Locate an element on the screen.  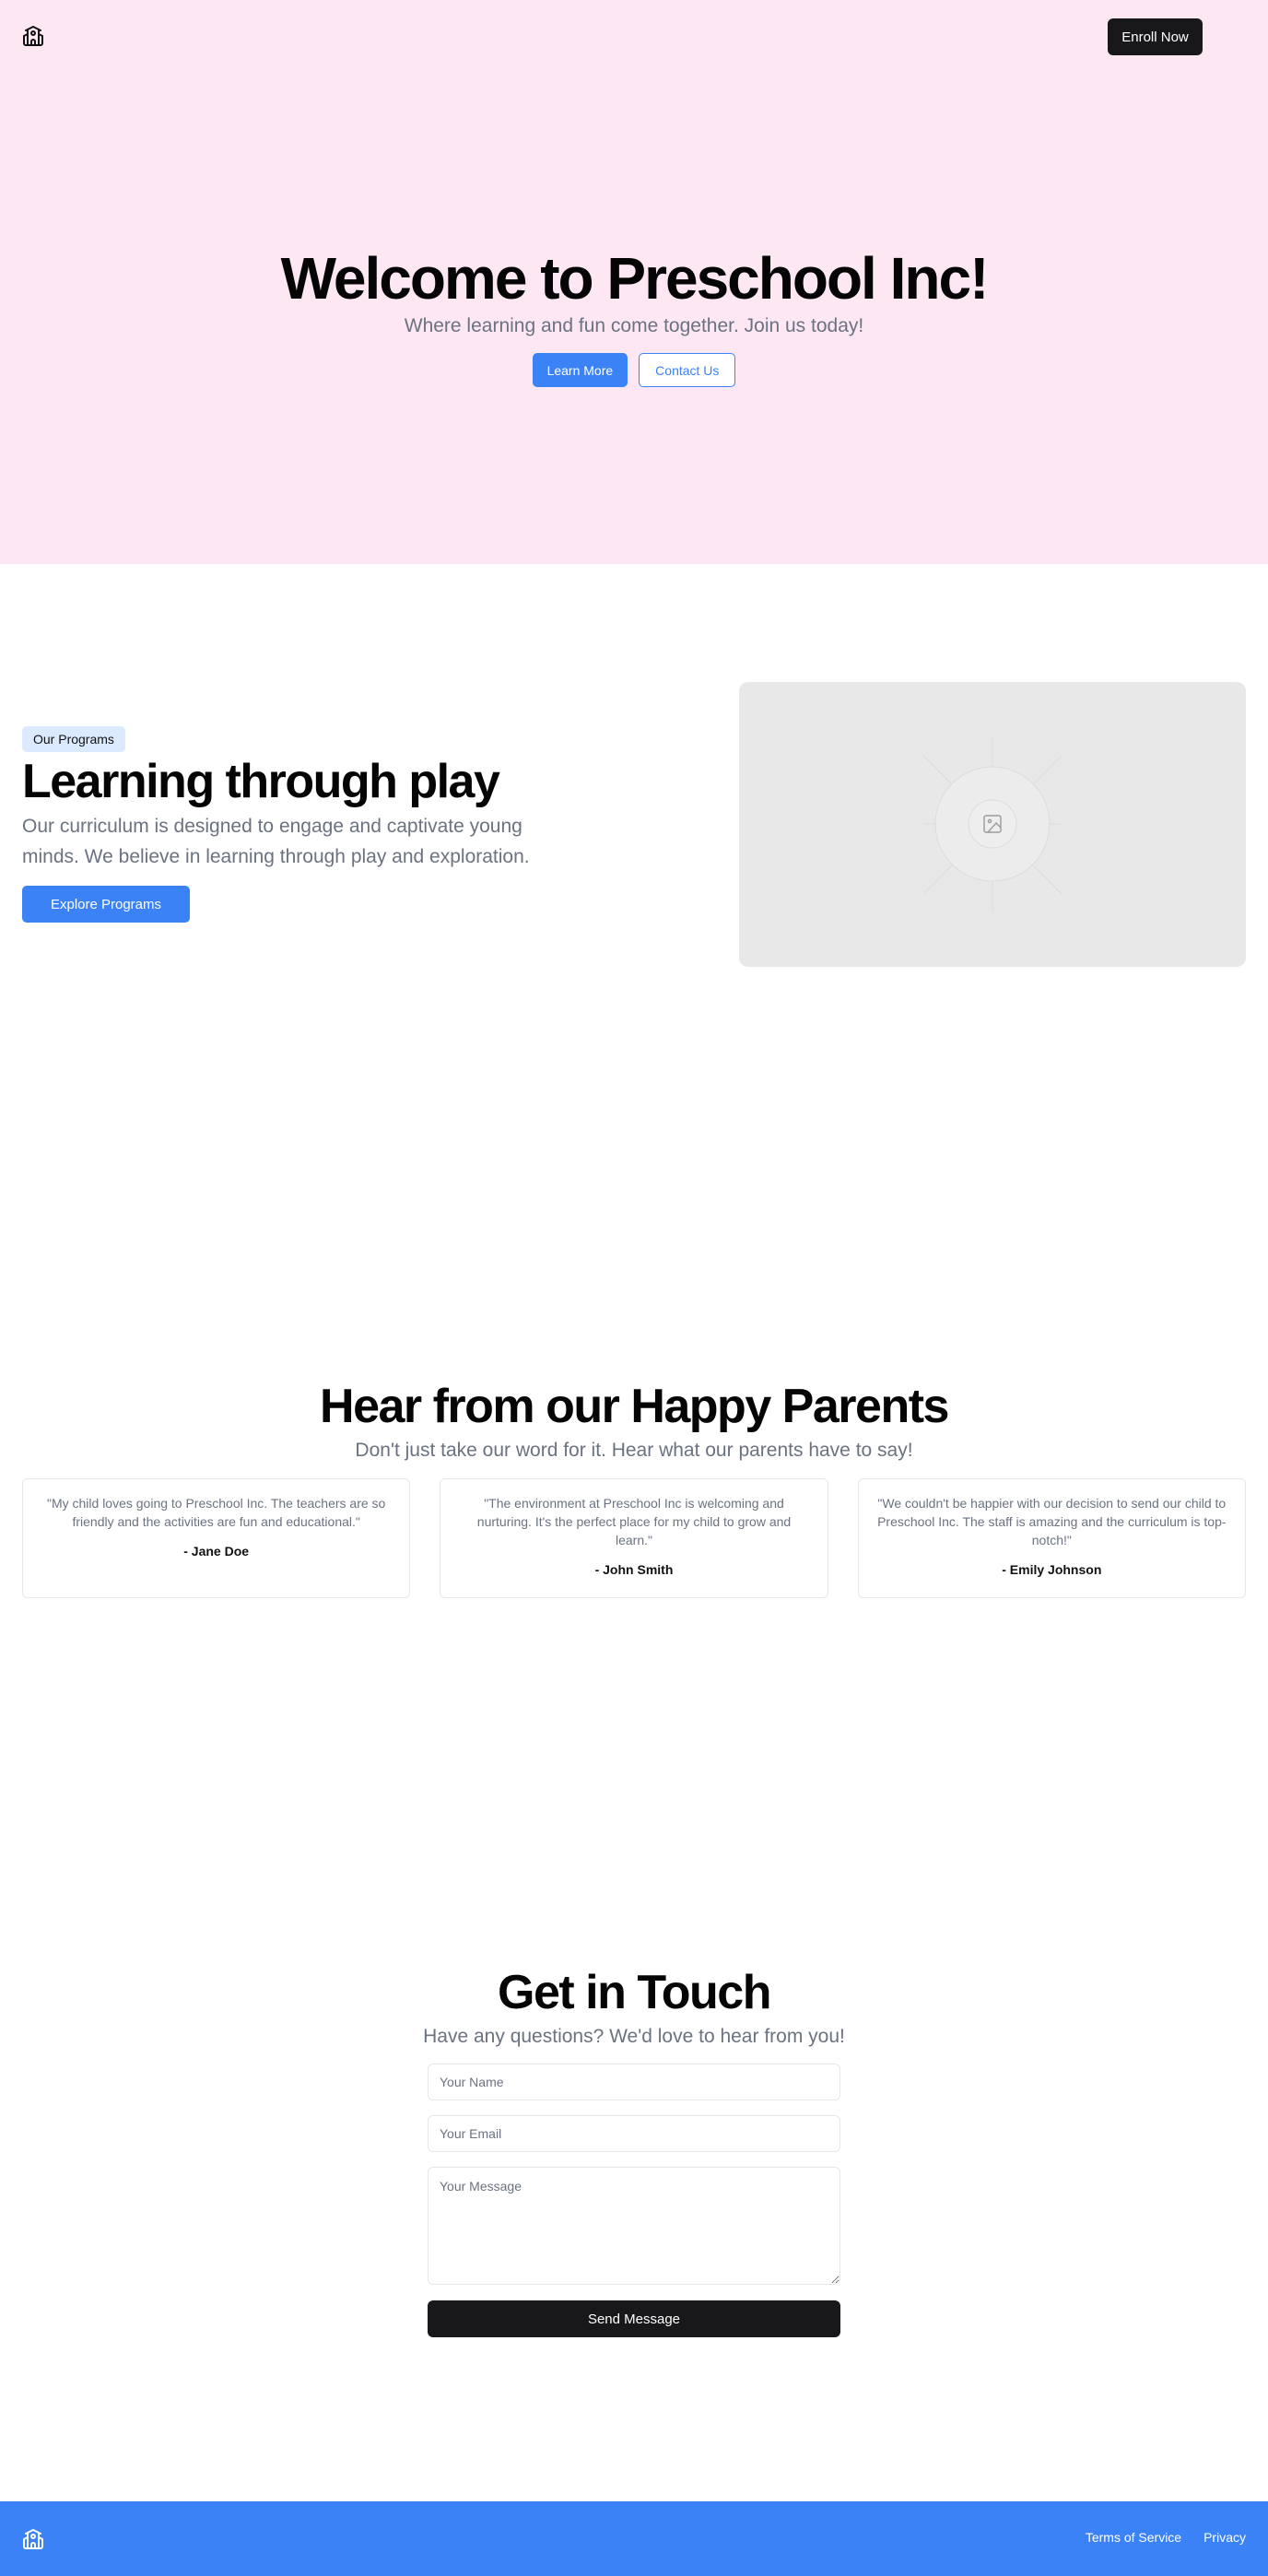
hero-actions: Learn More Contact Us is located at coordinates (634, 370).